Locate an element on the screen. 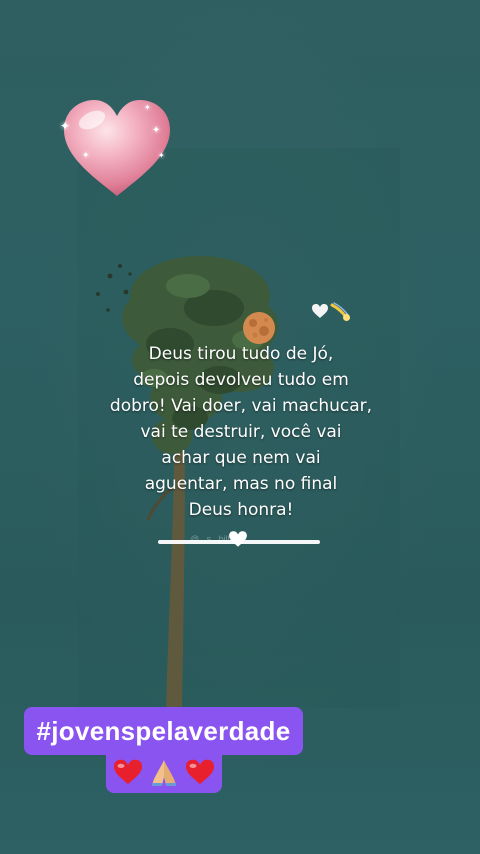 The height and width of the screenshot is (854, 480). quote-line: Deus tirou tudo de Jó, is located at coordinates (241, 354).